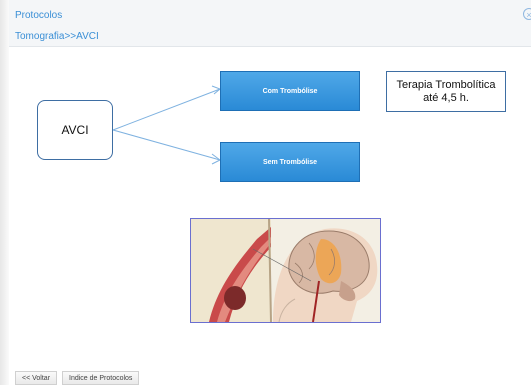 The height and width of the screenshot is (386, 531). What do you see at coordinates (446, 98) in the screenshot?
I see `note-line-2: até 4,5 h.` at bounding box center [446, 98].